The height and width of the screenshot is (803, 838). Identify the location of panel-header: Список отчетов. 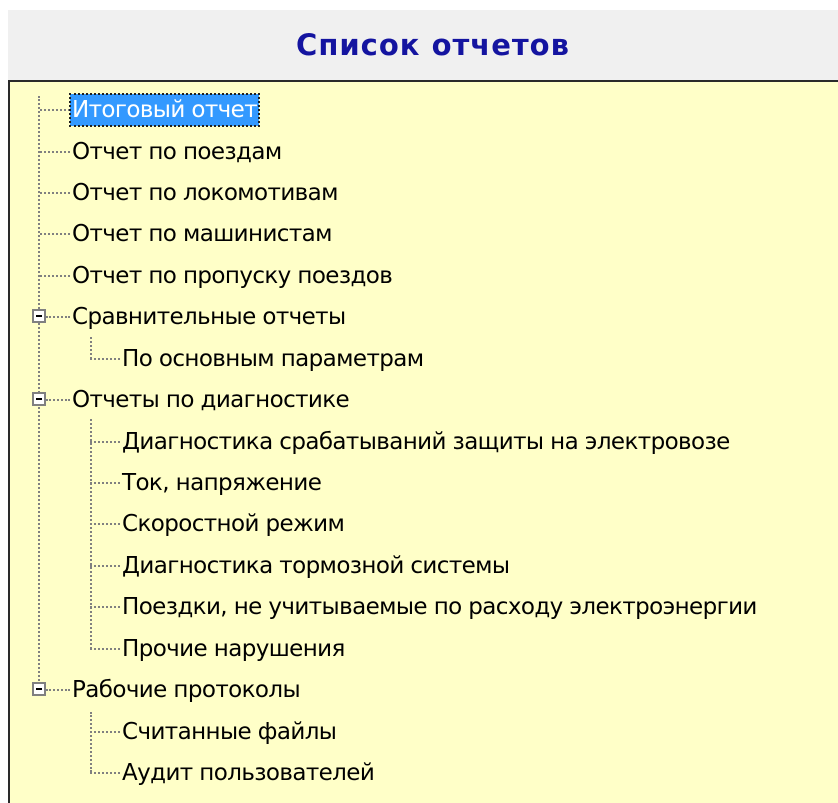
(423, 45).